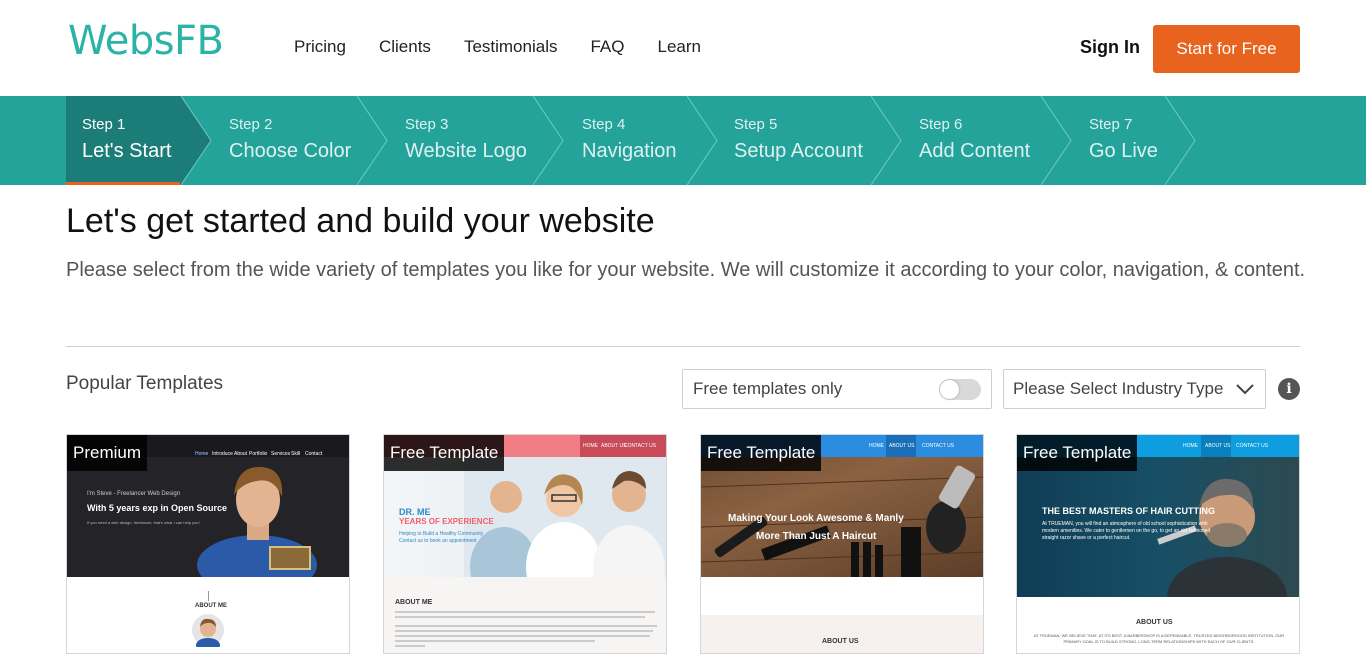  I want to click on step-name: Setup Account, so click(798, 151).